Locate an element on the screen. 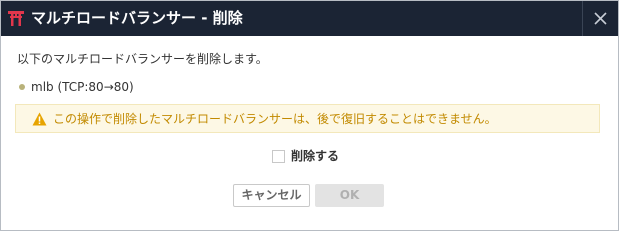 This screenshot has width=619, height=240. torii-icon is located at coordinates (16, 18).